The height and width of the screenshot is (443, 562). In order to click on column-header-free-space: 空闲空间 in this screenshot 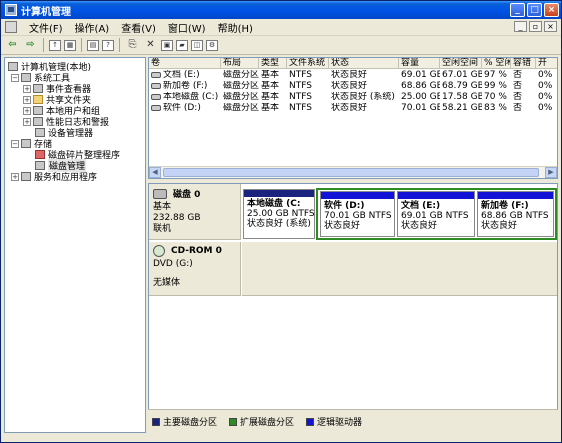, I will do `click(461, 63)`.